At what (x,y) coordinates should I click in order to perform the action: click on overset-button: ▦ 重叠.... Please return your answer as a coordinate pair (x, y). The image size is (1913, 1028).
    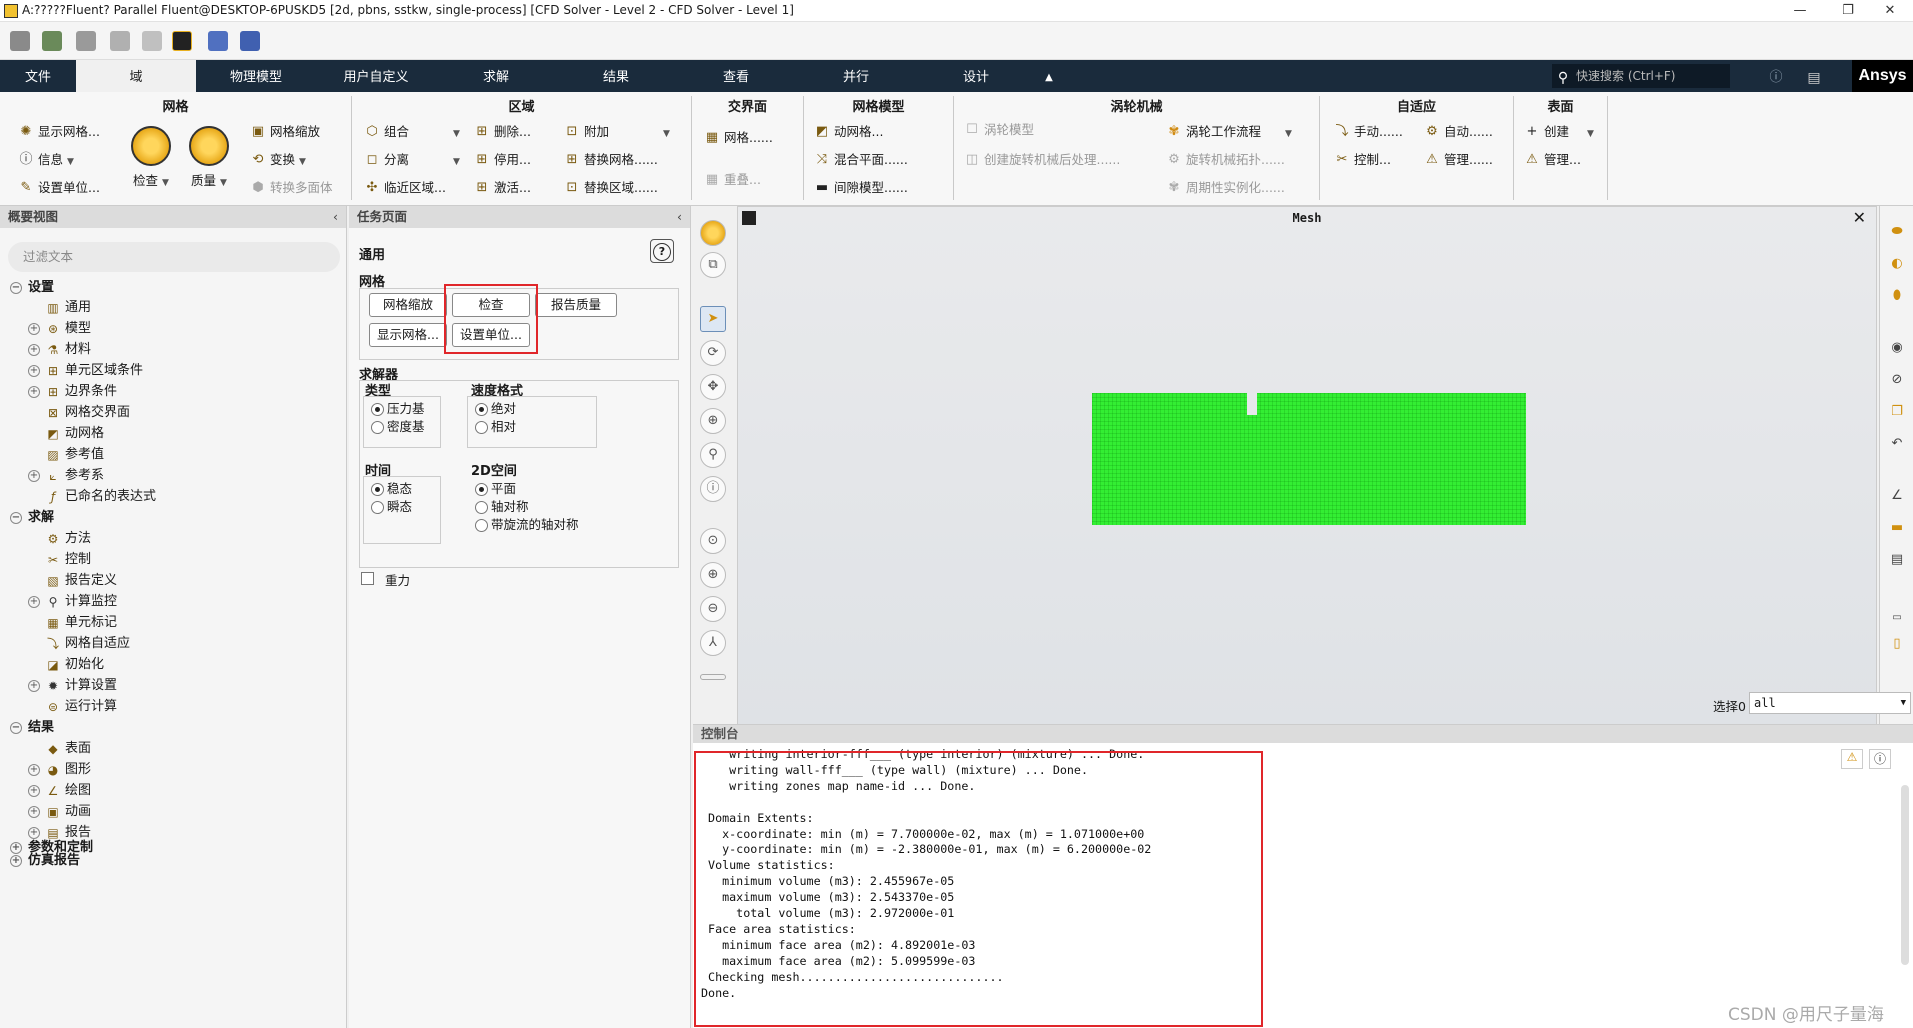
    Looking at the image, I should click on (731, 180).